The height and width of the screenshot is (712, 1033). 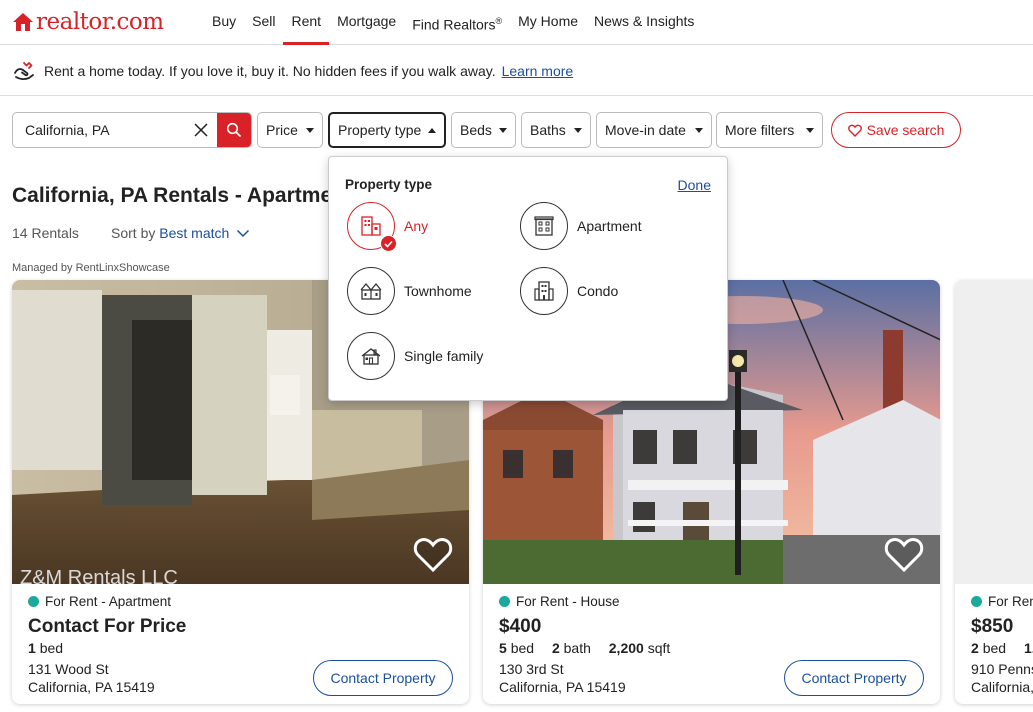 What do you see at coordinates (194, 233) in the screenshot?
I see `sort-value: Best match` at bounding box center [194, 233].